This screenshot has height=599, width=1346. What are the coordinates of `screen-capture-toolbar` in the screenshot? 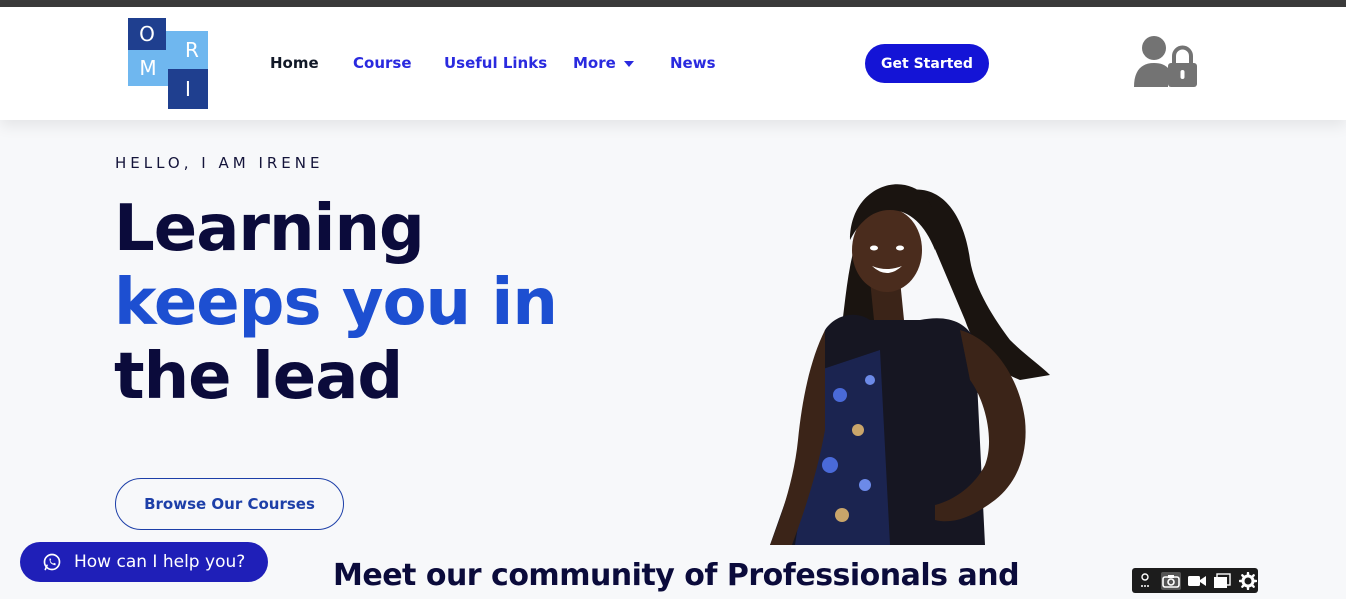 It's located at (1195, 580).